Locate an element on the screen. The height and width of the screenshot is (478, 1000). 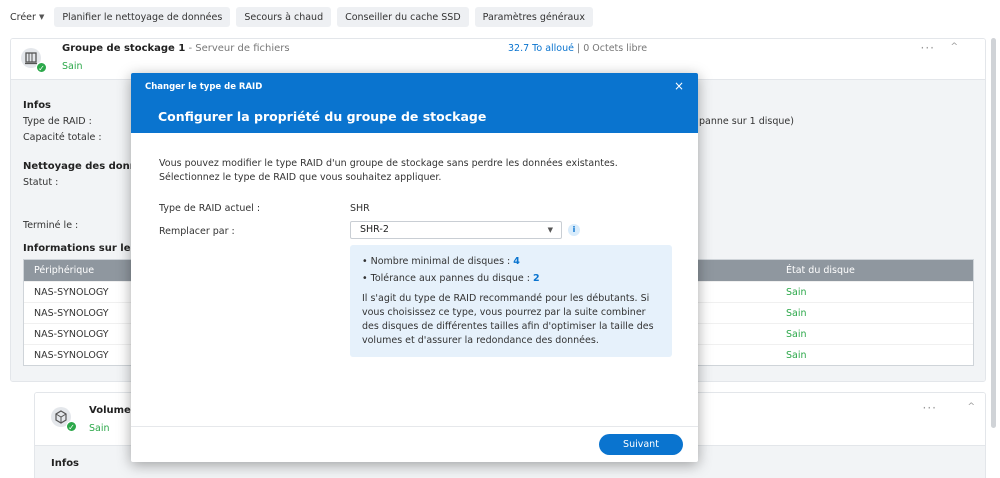
volume-title: Volume is located at coordinates (110, 410).